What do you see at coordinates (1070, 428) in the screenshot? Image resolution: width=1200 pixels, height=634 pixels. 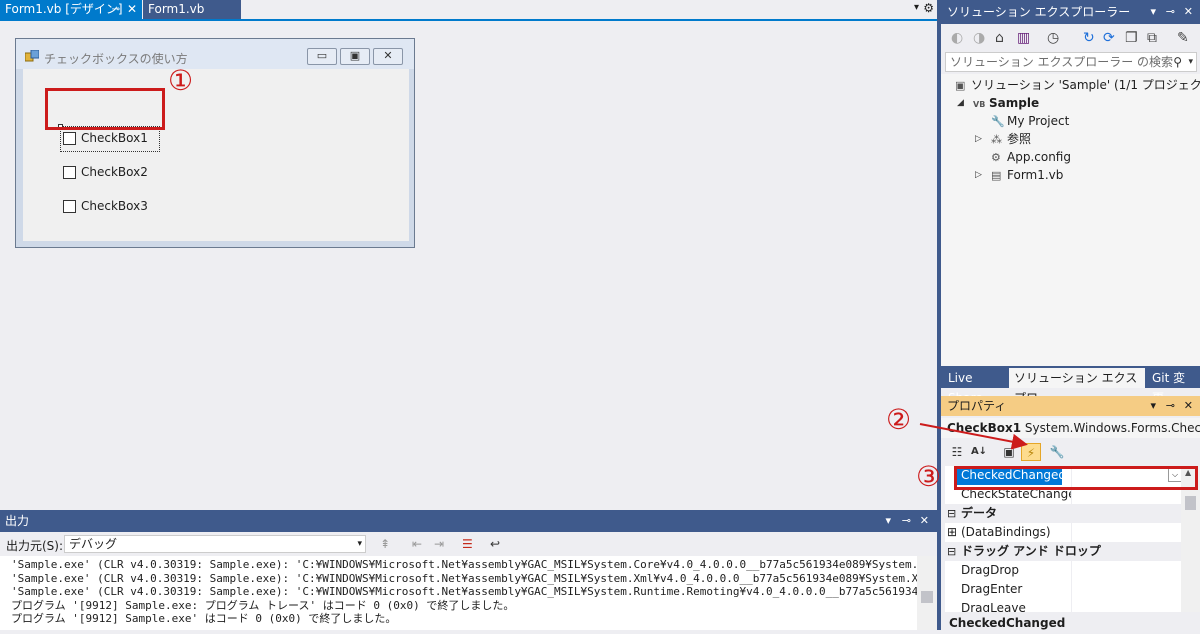 I see `properties-object-selector: CheckBox1 System.Windows.Forms.CheckBo` at bounding box center [1070, 428].